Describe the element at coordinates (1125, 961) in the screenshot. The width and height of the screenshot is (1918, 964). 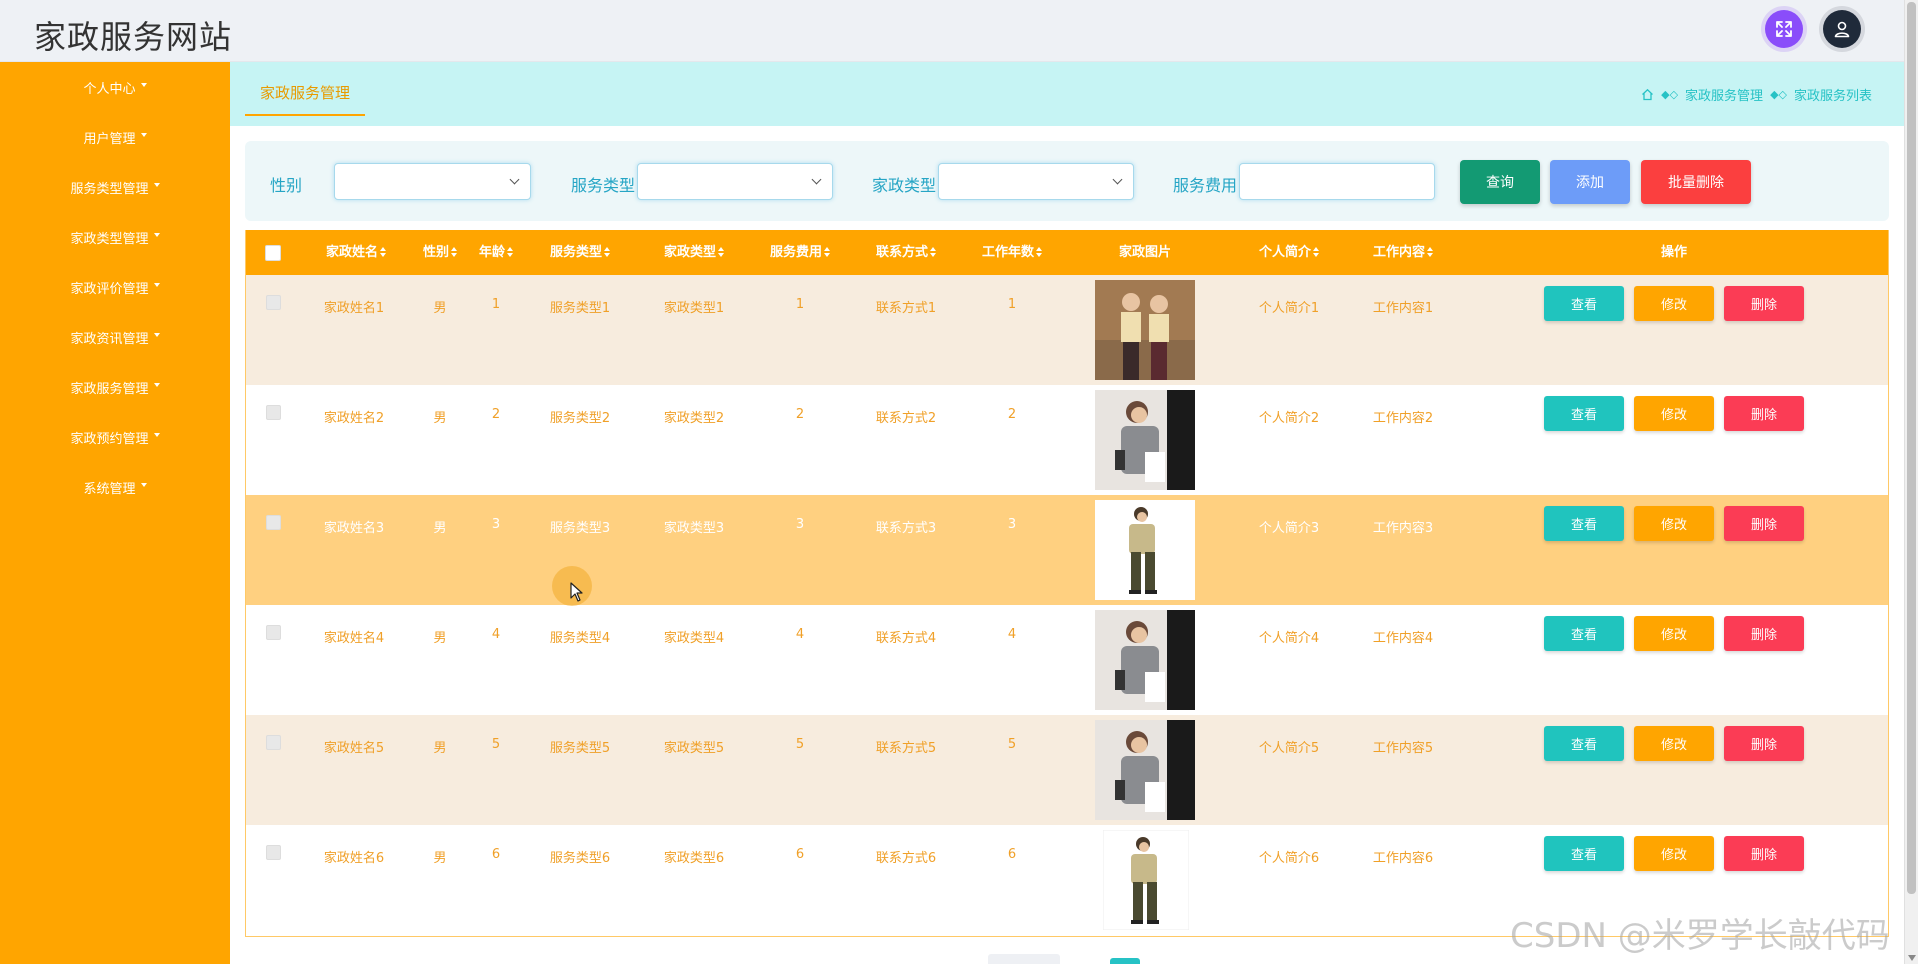
I see `pagination-current-page` at that location.